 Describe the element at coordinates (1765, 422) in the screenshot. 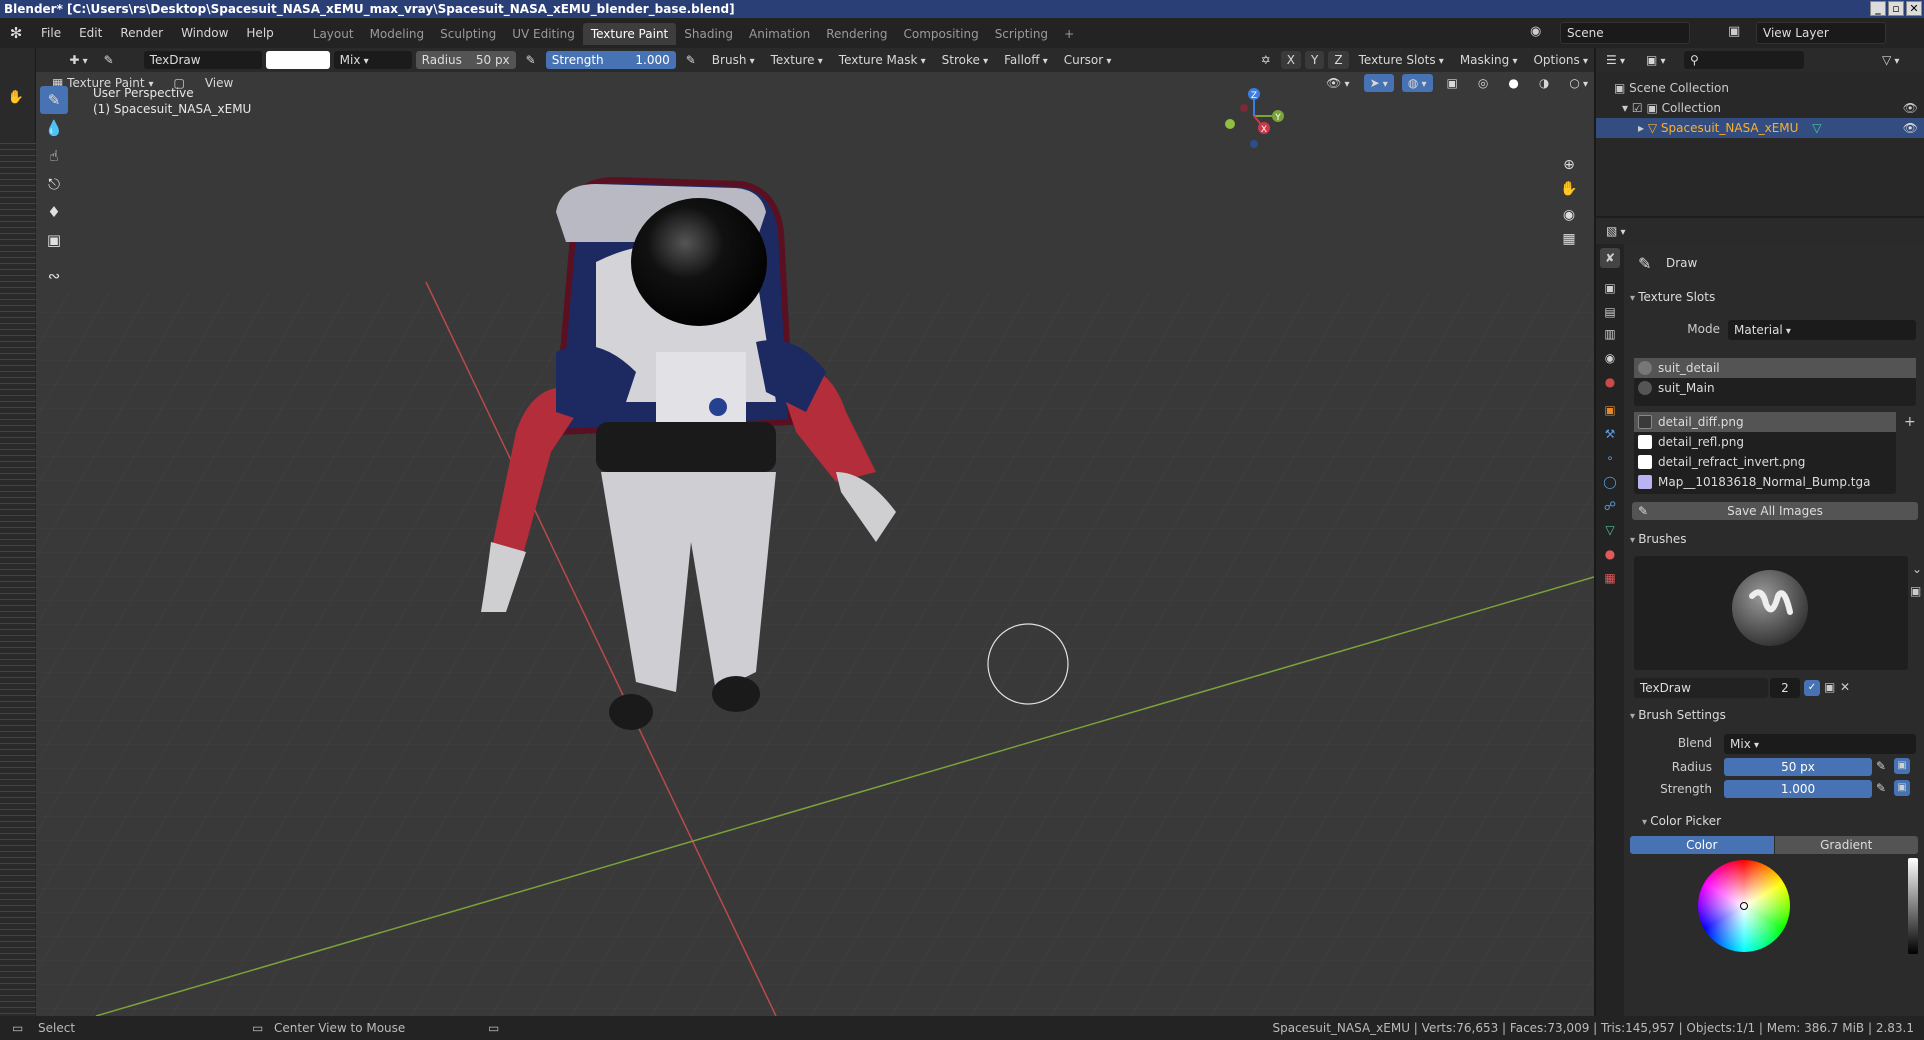

I see `list-item: detail_diff.png` at that location.